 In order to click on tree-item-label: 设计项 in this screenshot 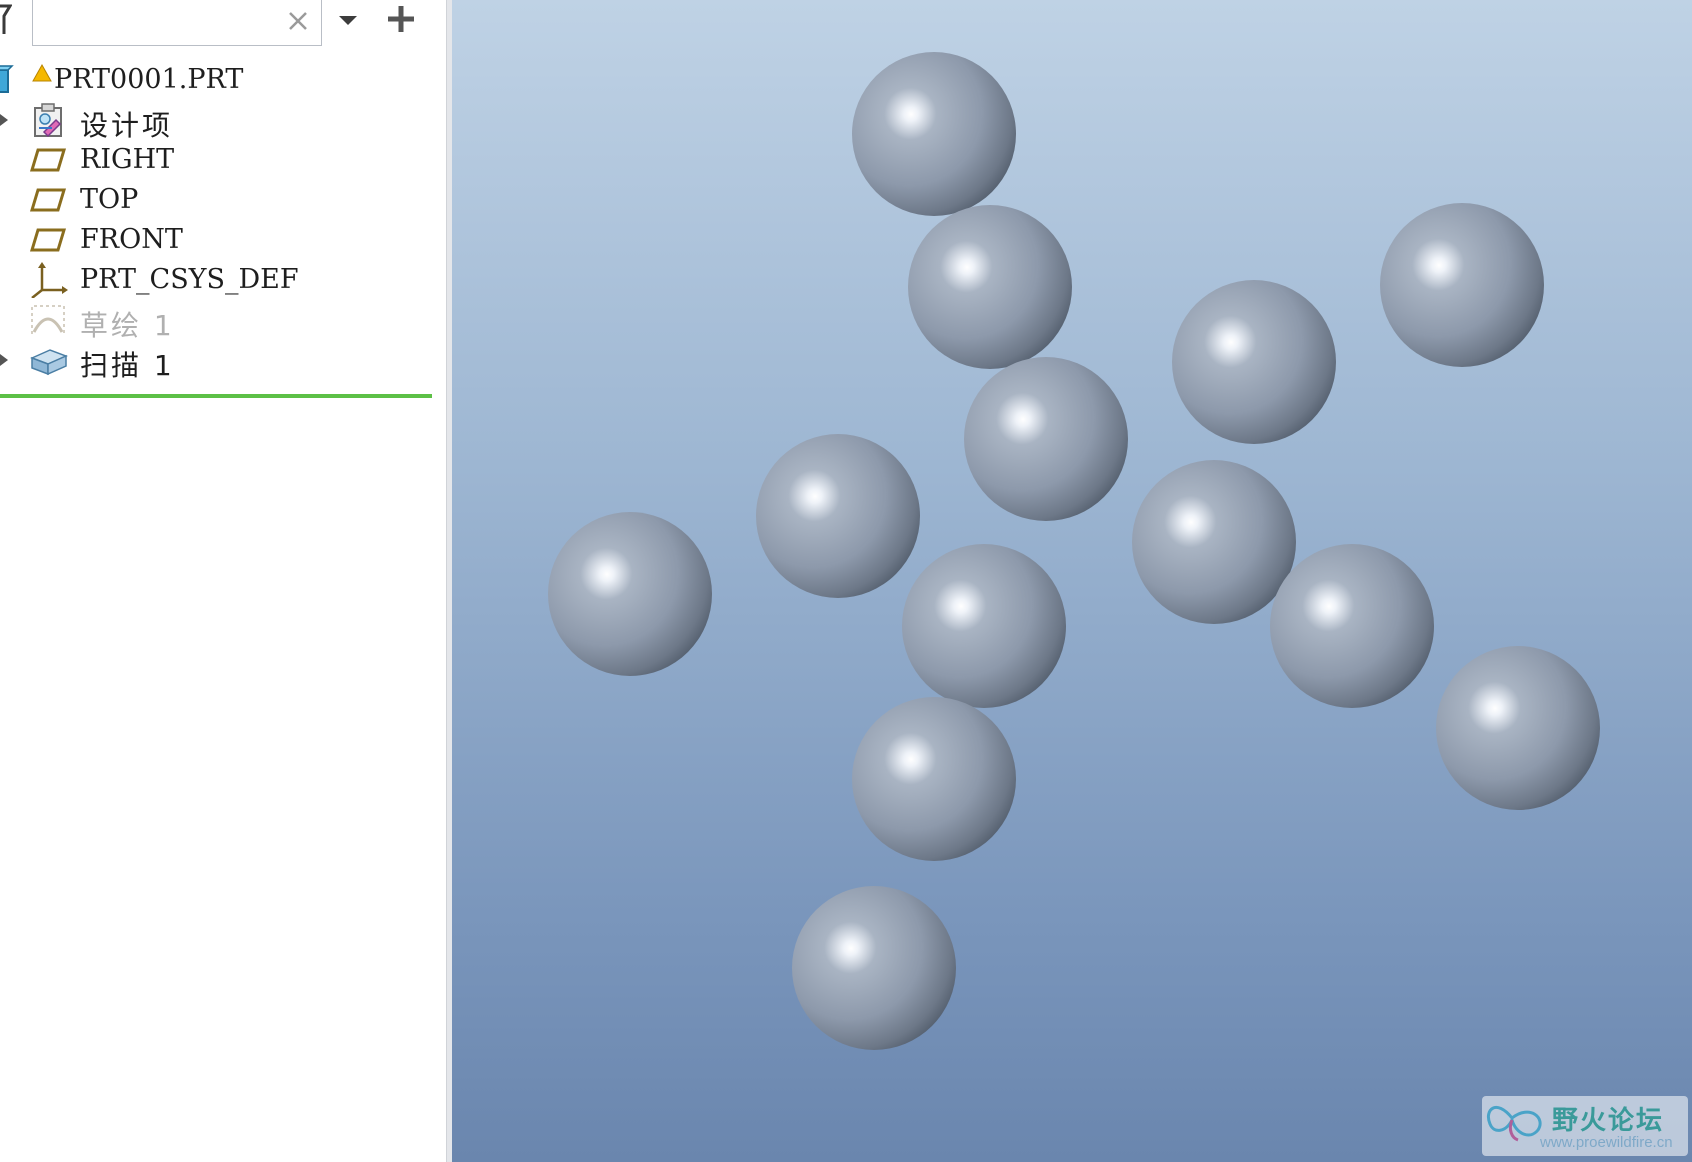, I will do `click(127, 125)`.